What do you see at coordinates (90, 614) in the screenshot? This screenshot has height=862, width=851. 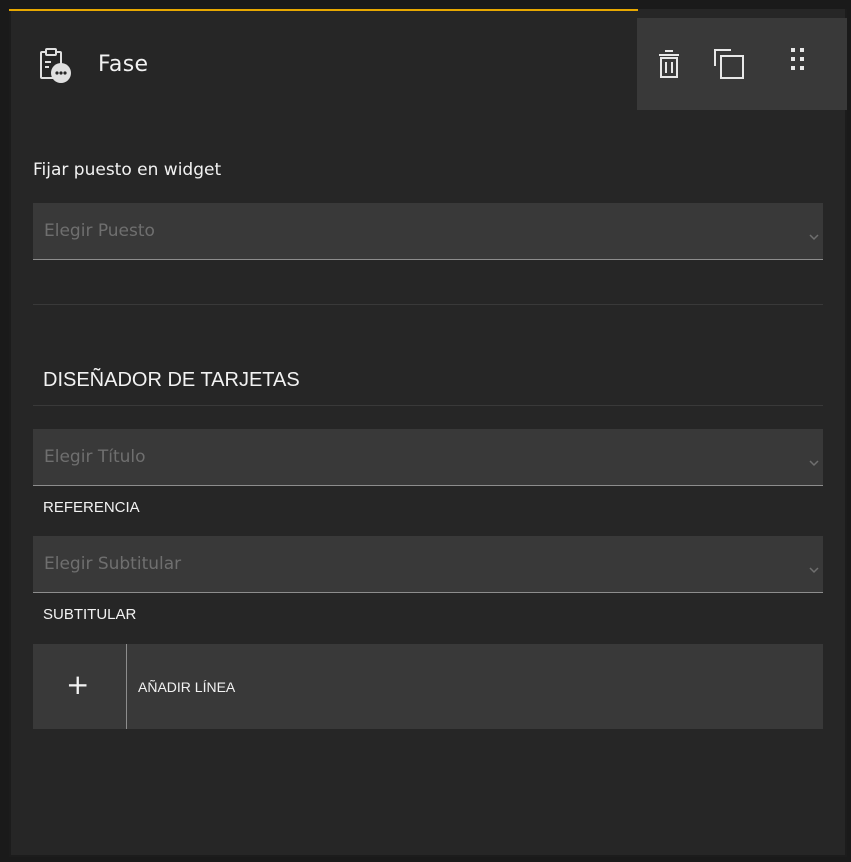 I see `subtitle-caption: SUBTITULAR` at bounding box center [90, 614].